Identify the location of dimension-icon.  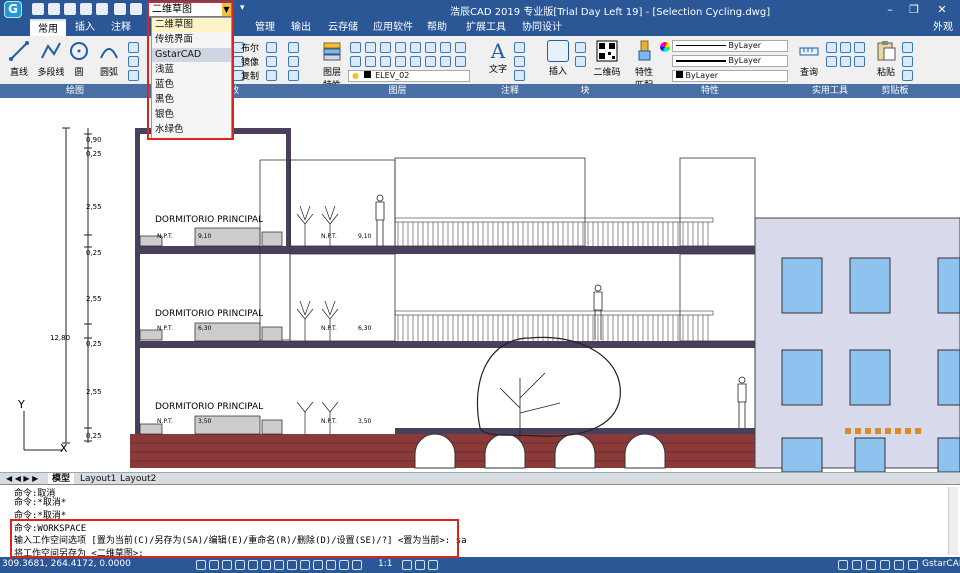
(519, 47).